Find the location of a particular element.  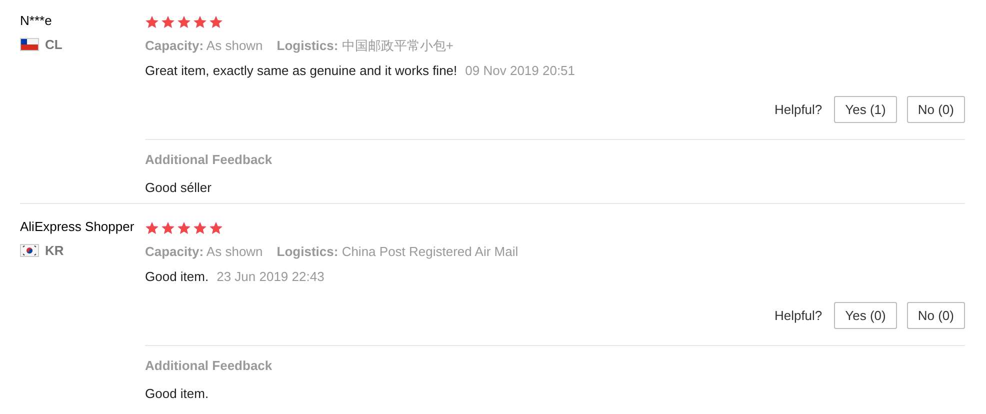

additional-feedback-text: Good item. is located at coordinates (177, 394).